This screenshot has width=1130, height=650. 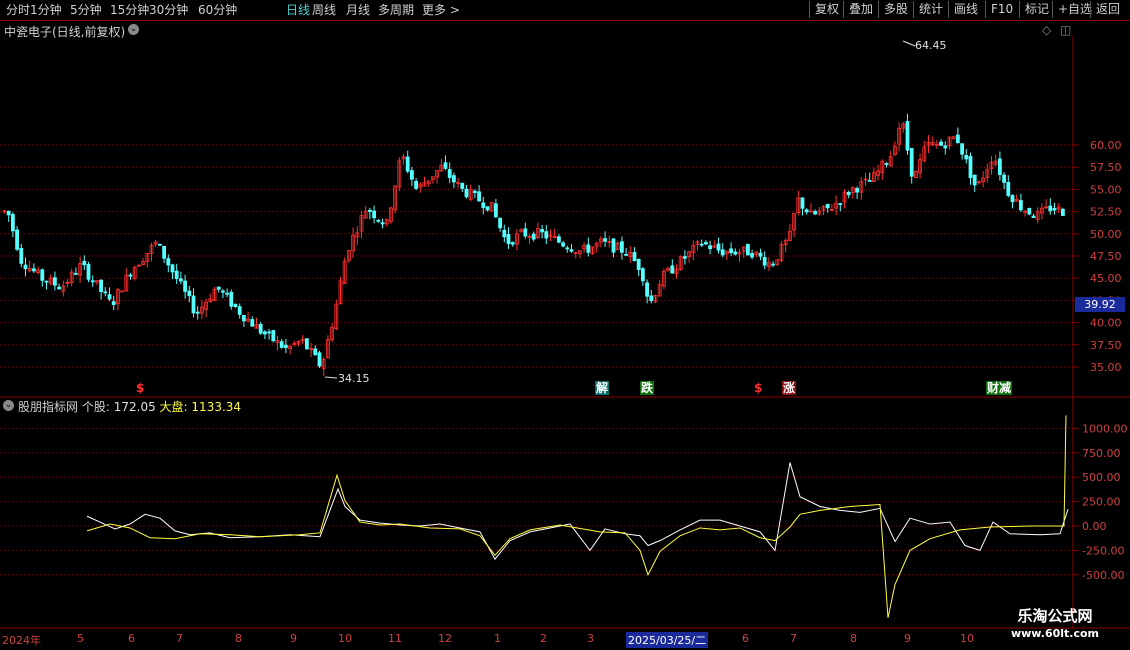 What do you see at coordinates (930, 9) in the screenshot?
I see `toolbar-button-3: 统计` at bounding box center [930, 9].